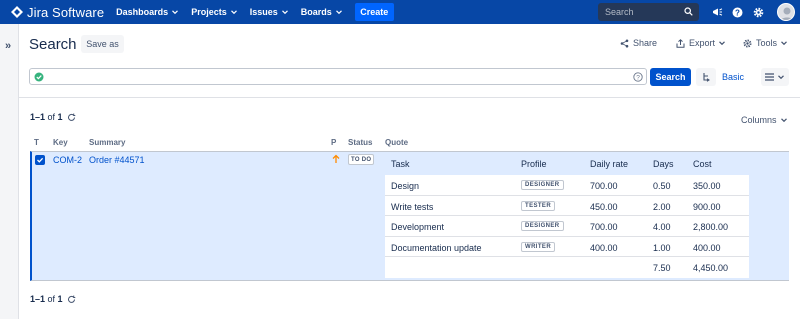  I want to click on column-header-priority: P, so click(333, 142).